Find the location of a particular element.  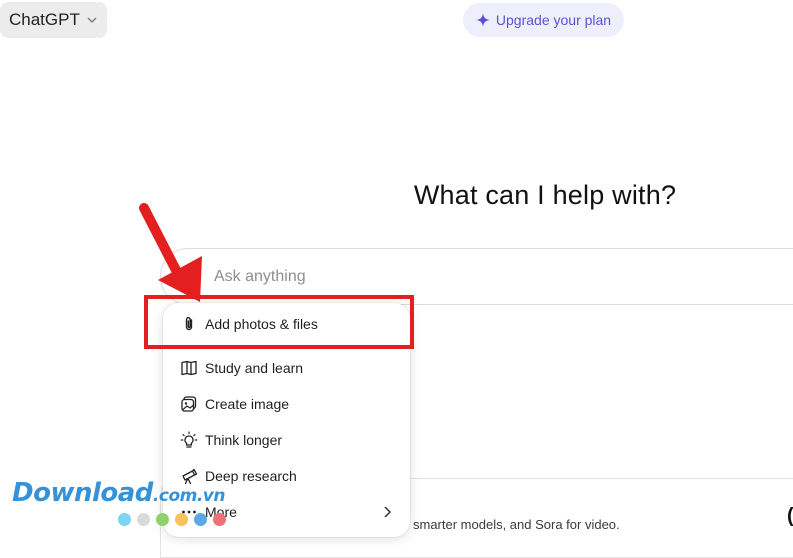

menu-item-create-image: Create image is located at coordinates (286, 404).